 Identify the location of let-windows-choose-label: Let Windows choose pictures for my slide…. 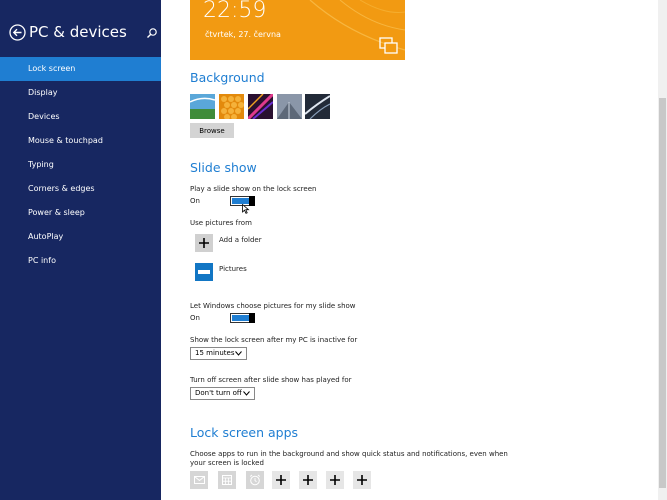
(273, 306).